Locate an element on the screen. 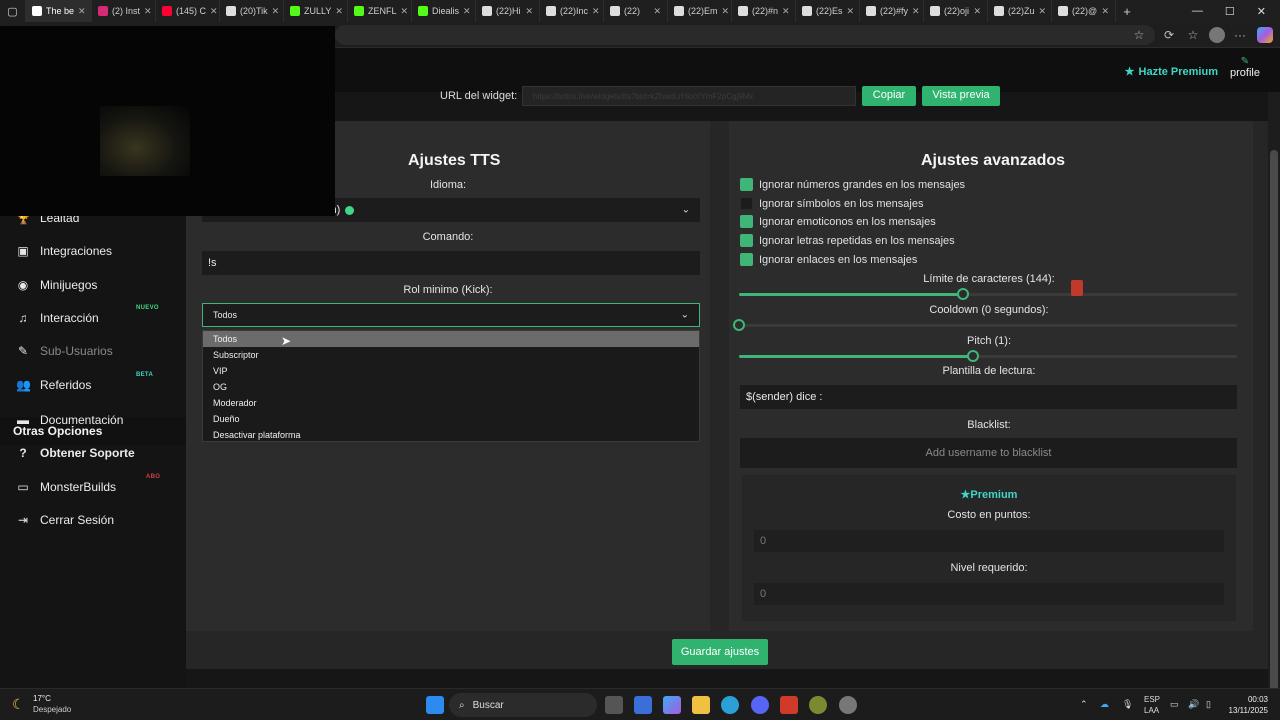 Image resolution: width=1280 pixels, height=720 pixels. blacklist-input: Add username to blacklist is located at coordinates (988, 453).